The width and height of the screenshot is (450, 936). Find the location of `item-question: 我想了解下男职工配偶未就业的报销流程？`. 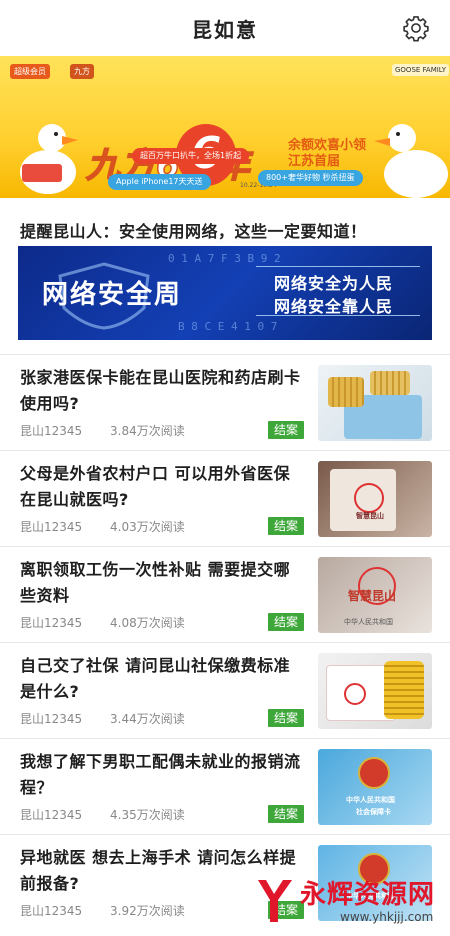

item-question: 我想了解下男职工配偶未就业的报销流程？ is located at coordinates (160, 774).